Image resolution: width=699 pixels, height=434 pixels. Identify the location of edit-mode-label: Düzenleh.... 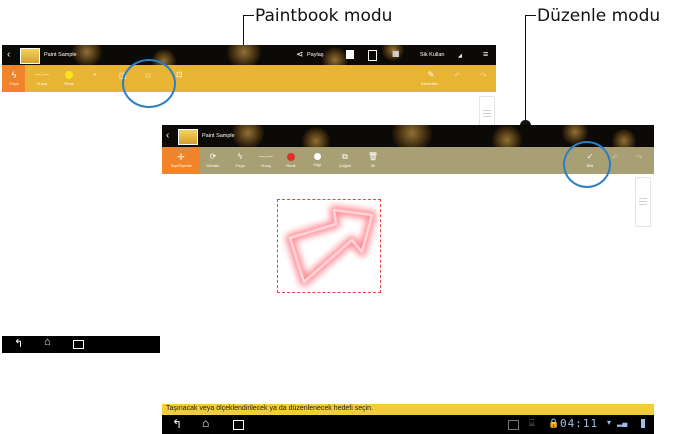
(431, 83).